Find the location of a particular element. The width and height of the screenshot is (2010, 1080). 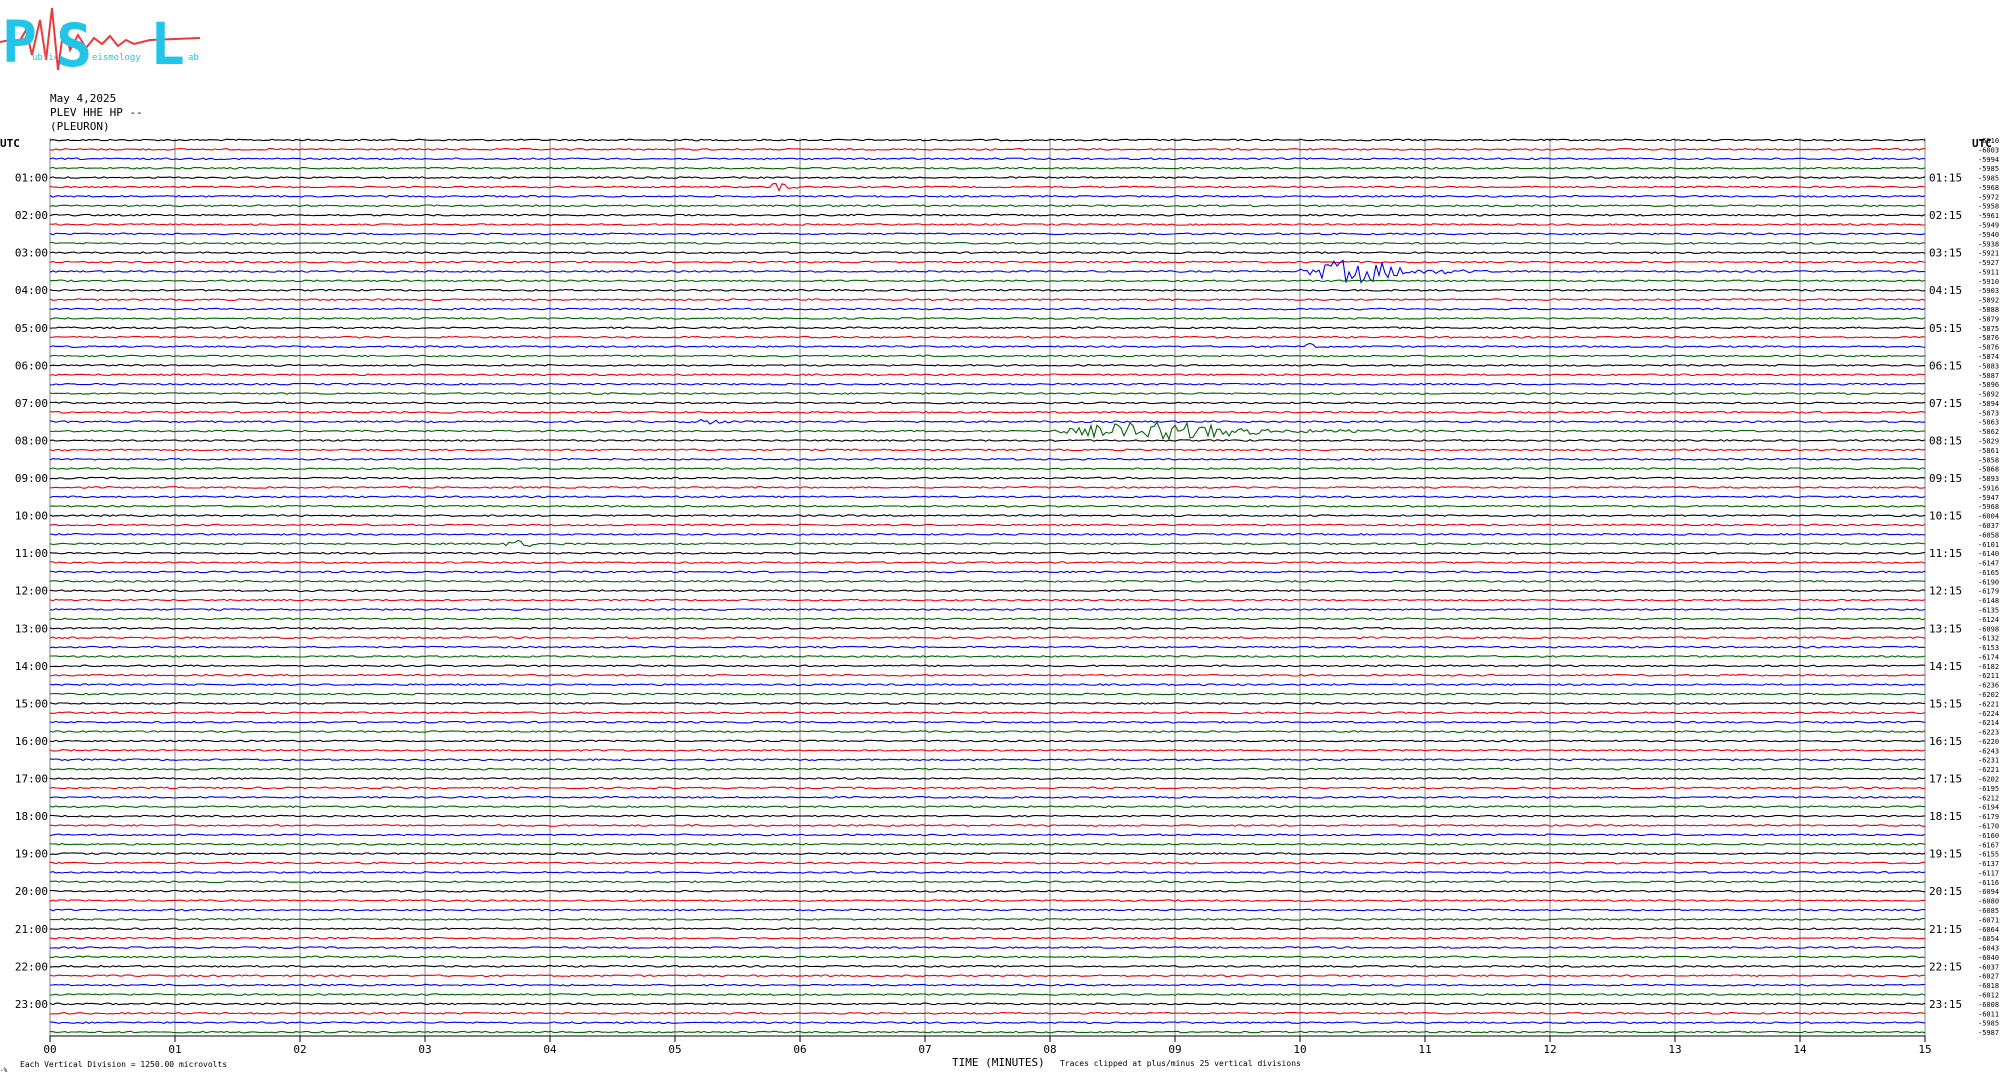

row-offset-label: -5994 is located at coordinates (1988, 160).